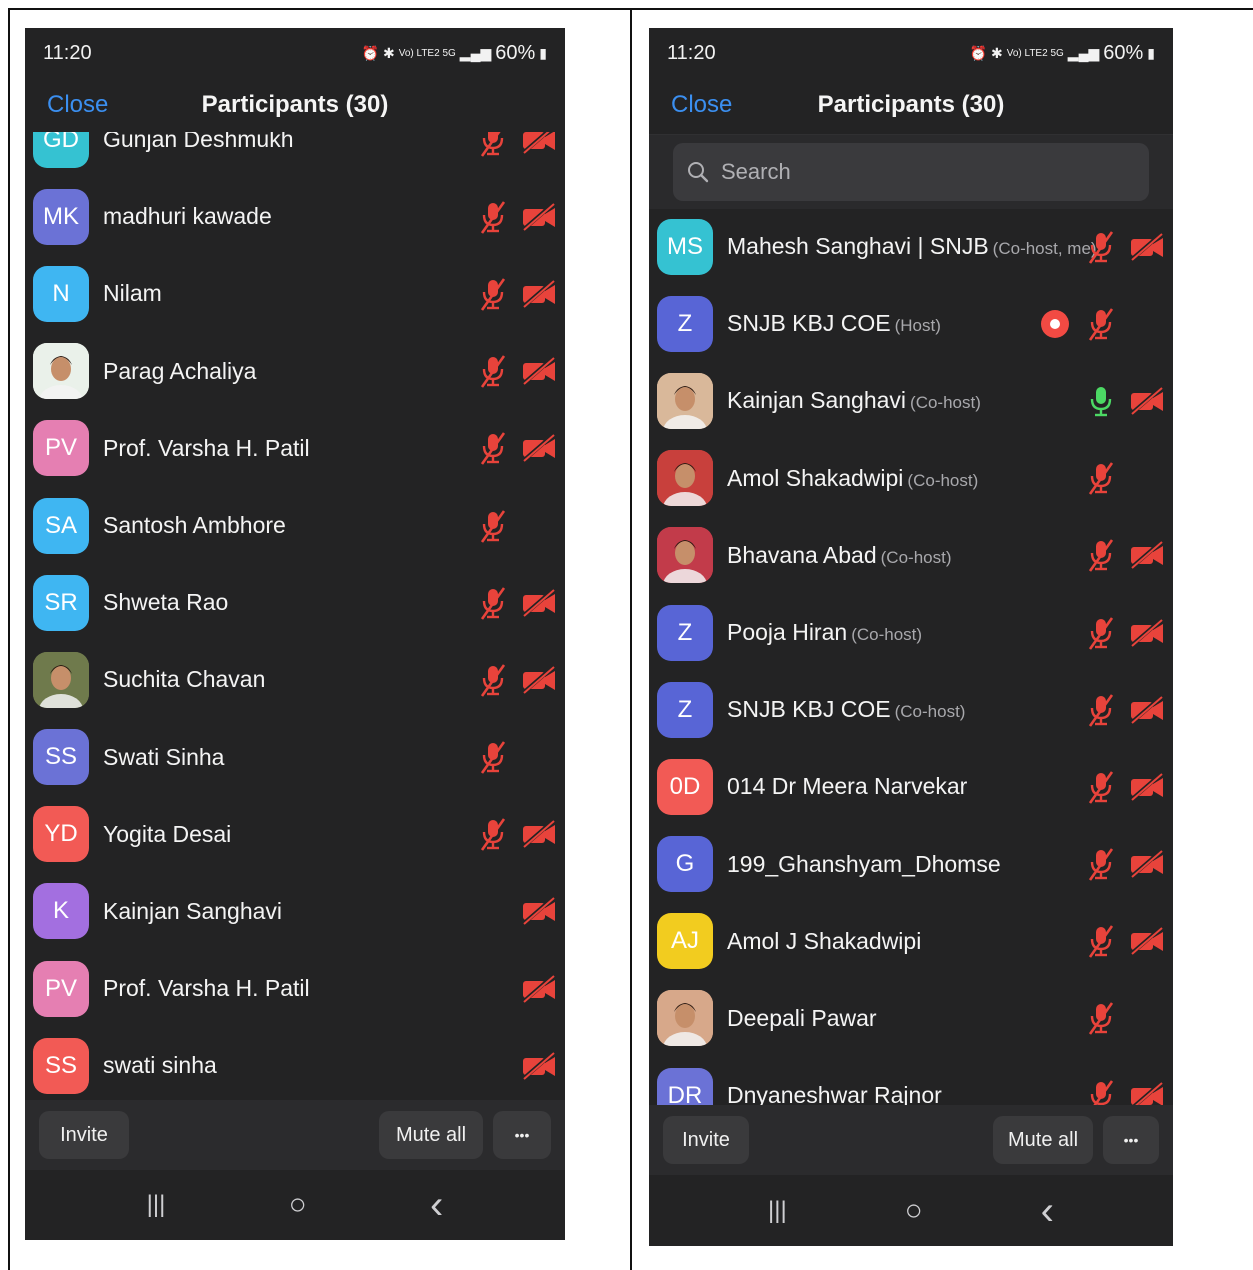  What do you see at coordinates (194, 525) in the screenshot?
I see `participant-name-block: Santosh Ambhore` at bounding box center [194, 525].